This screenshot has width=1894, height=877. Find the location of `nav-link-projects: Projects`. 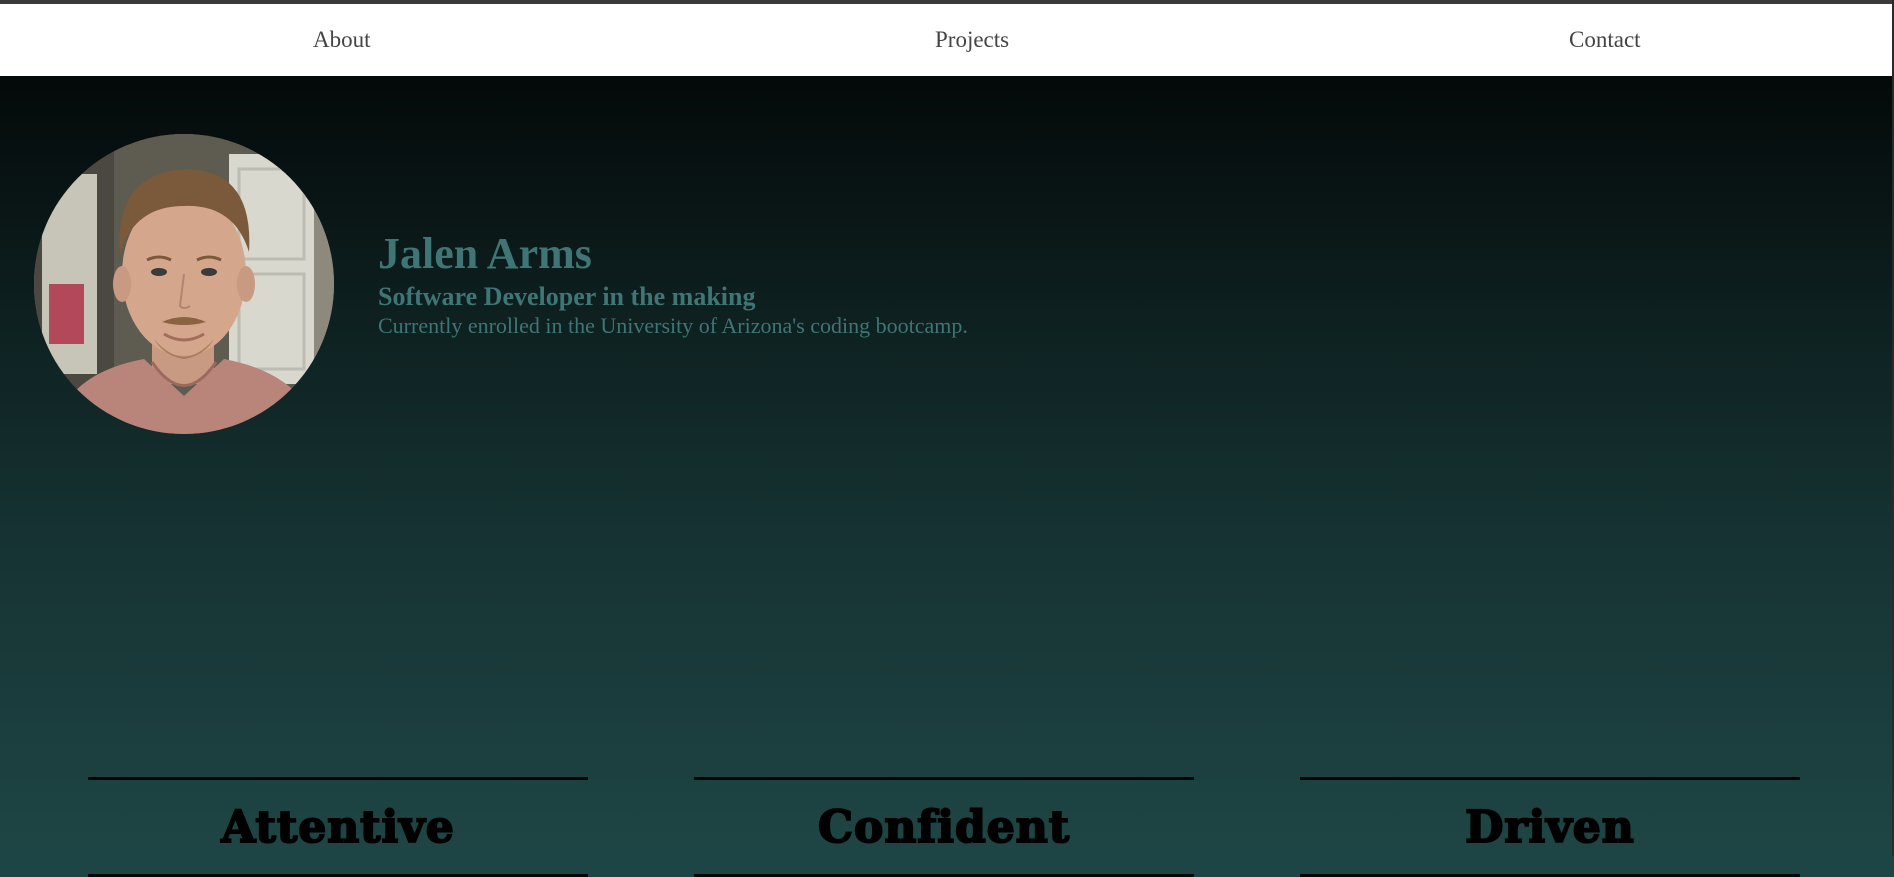

nav-link-projects: Projects is located at coordinates (972, 40).